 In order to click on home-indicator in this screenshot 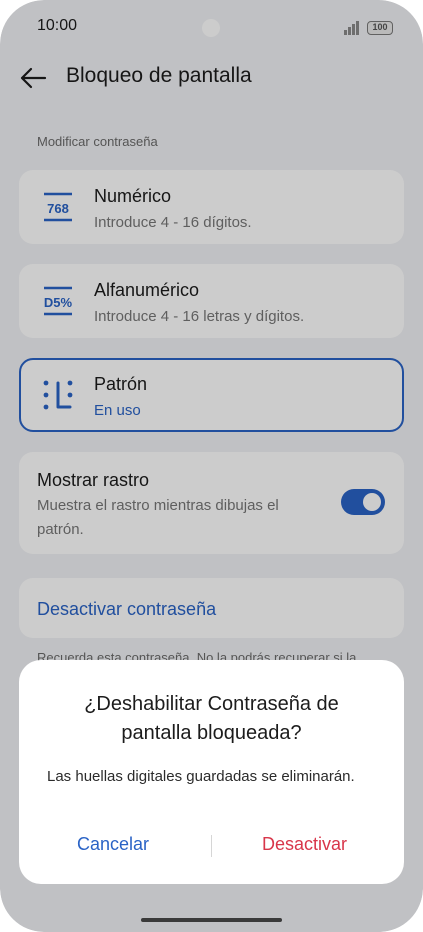, I will do `click(211, 920)`.